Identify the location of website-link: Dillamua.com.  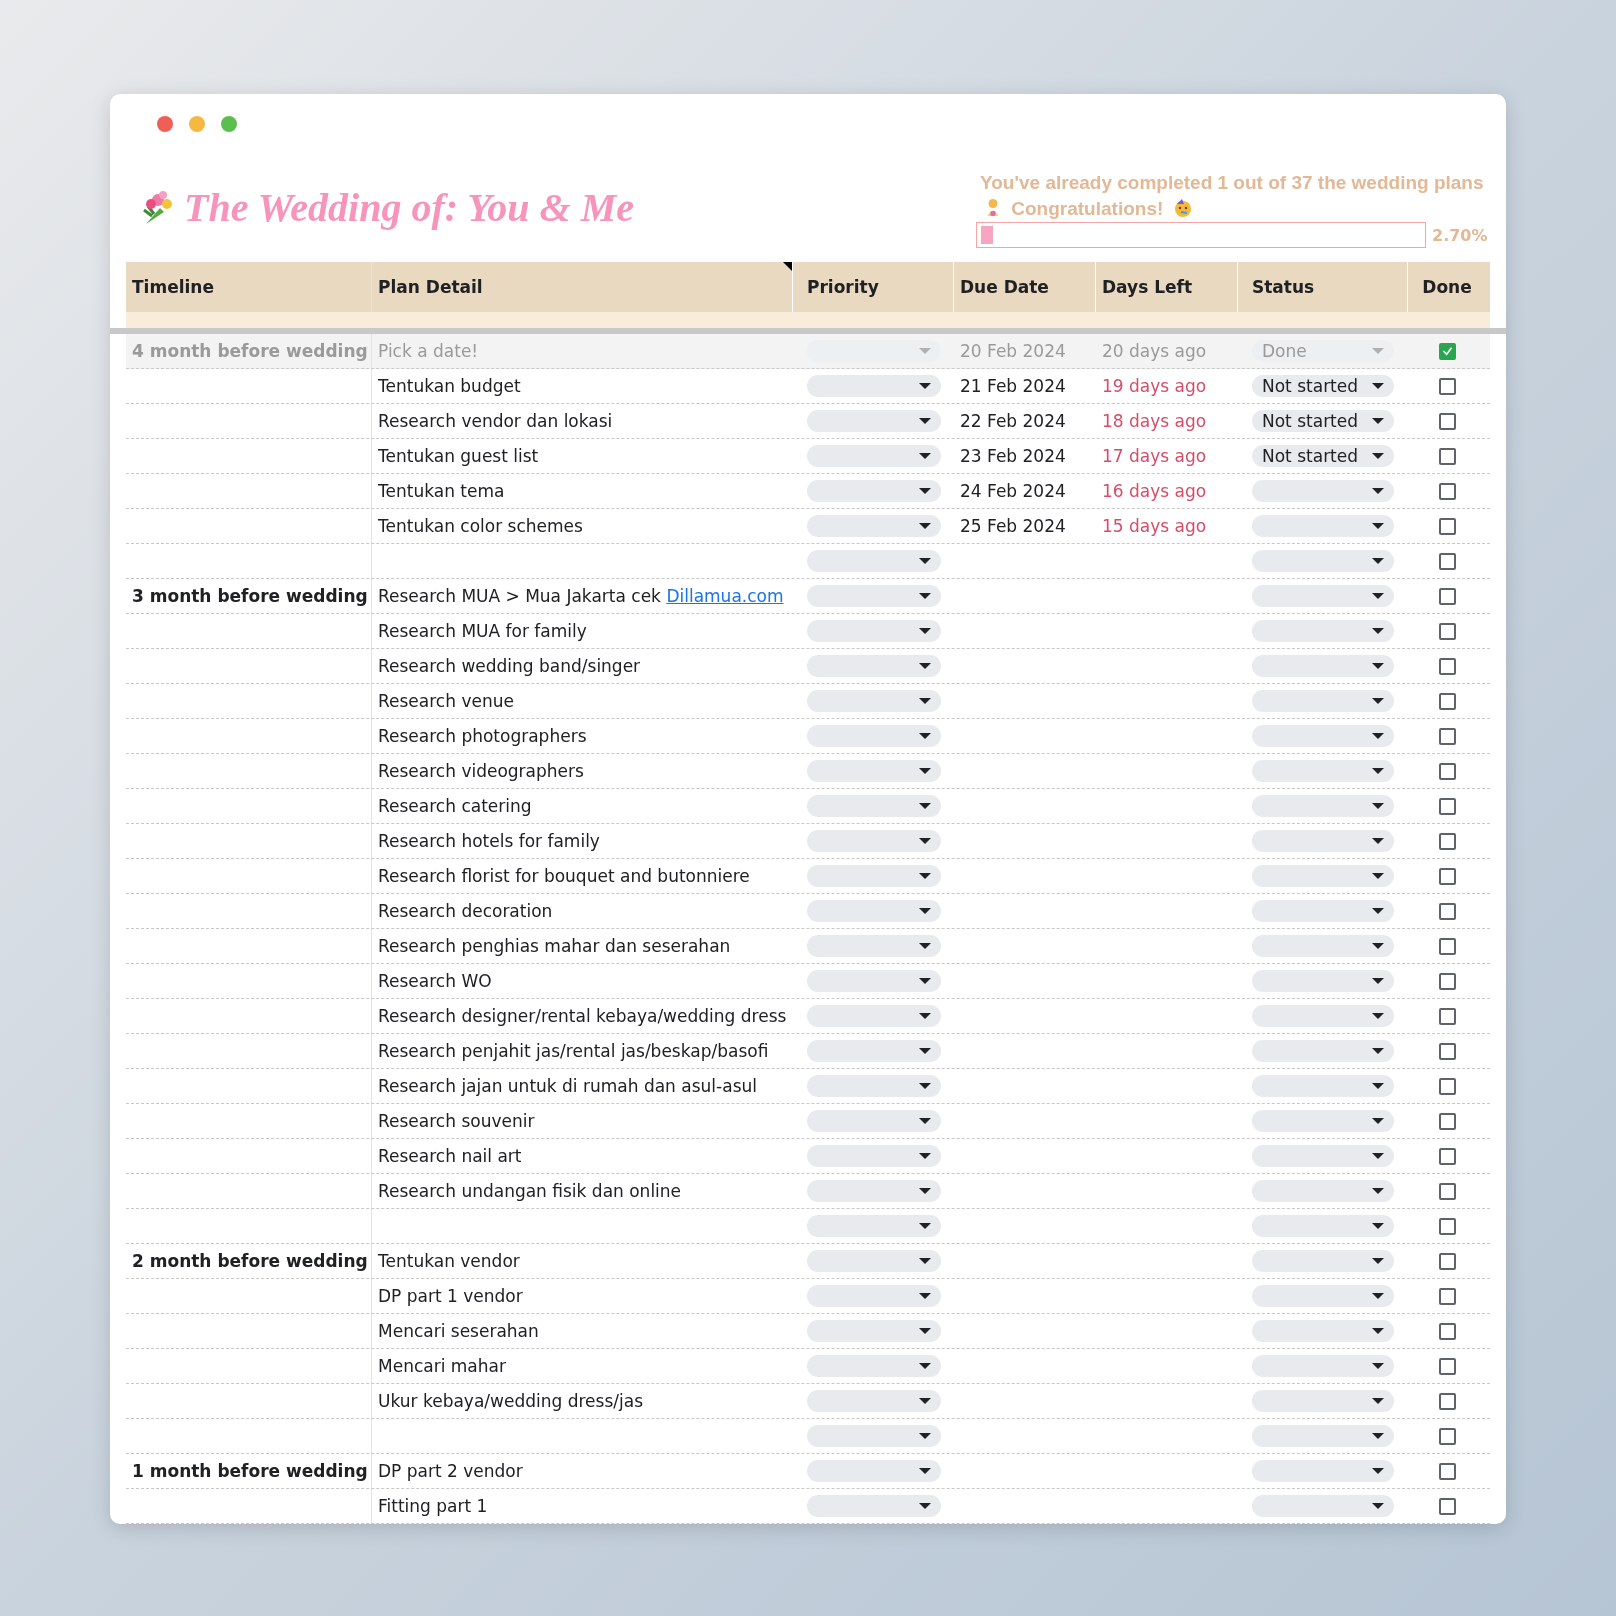
(725, 596).